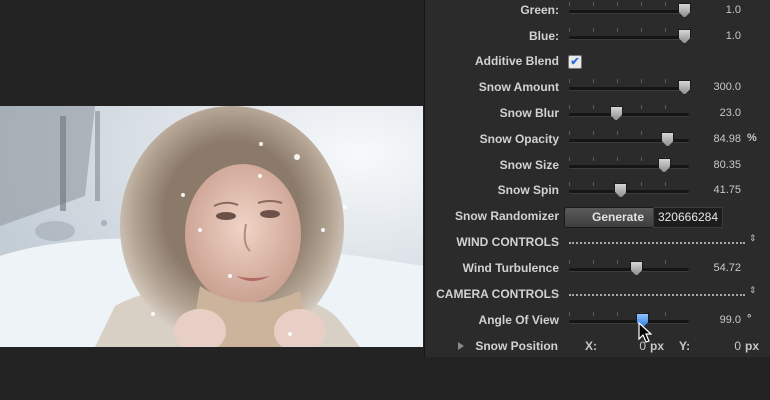  What do you see at coordinates (516, 61) in the screenshot?
I see `param-label: Additive Blend` at bounding box center [516, 61].